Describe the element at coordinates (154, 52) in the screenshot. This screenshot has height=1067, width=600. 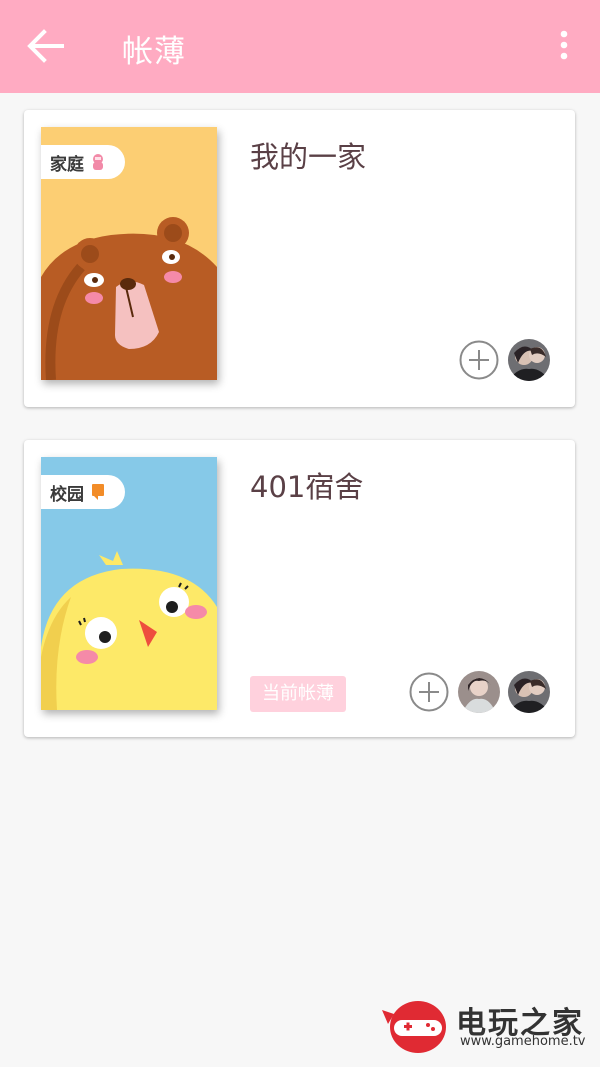
I see `page-title: 帐薄` at that location.